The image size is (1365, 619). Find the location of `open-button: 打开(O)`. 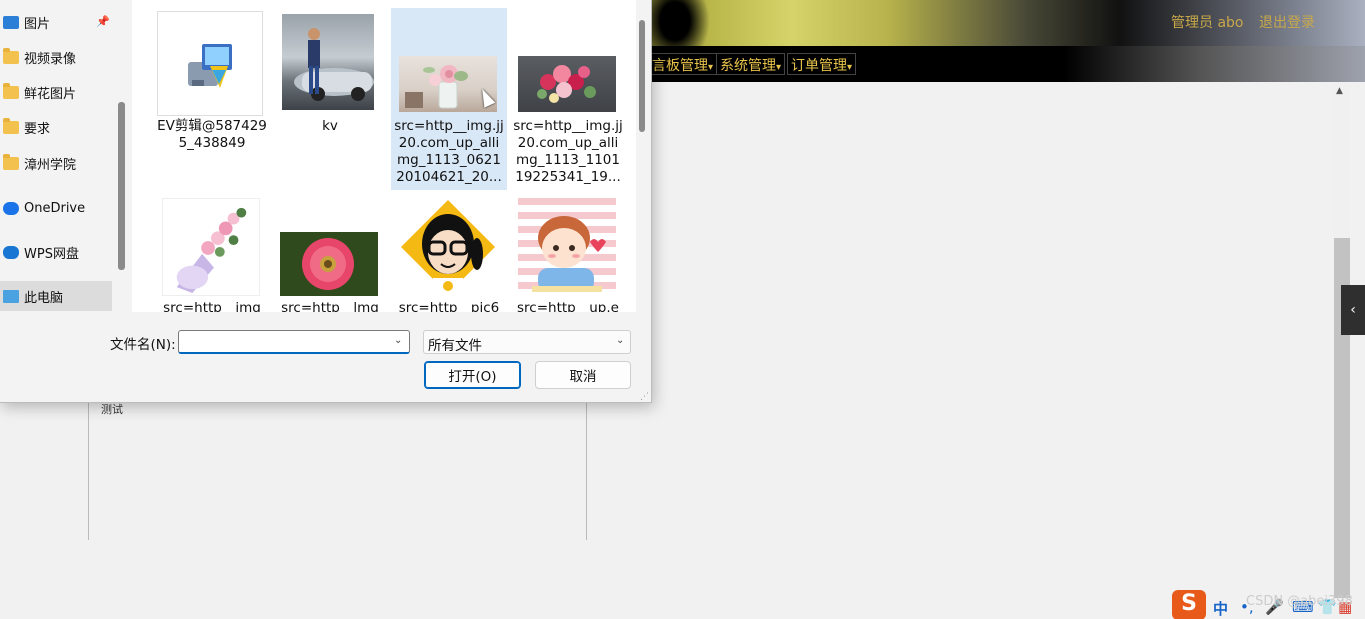

open-button: 打开(O) is located at coordinates (472, 375).